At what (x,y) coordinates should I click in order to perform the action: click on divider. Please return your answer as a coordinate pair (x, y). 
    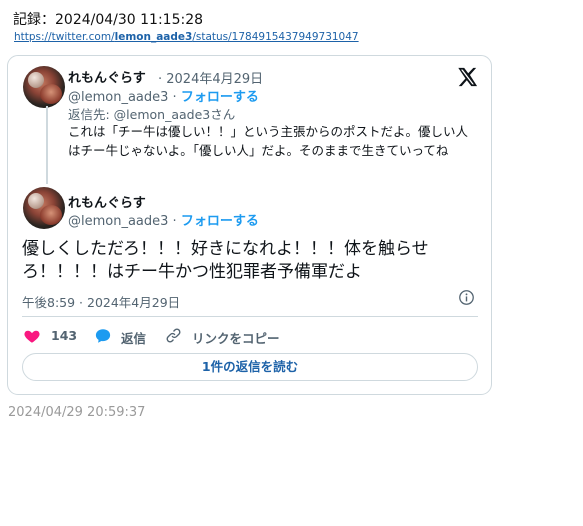
    Looking at the image, I should click on (250, 316).